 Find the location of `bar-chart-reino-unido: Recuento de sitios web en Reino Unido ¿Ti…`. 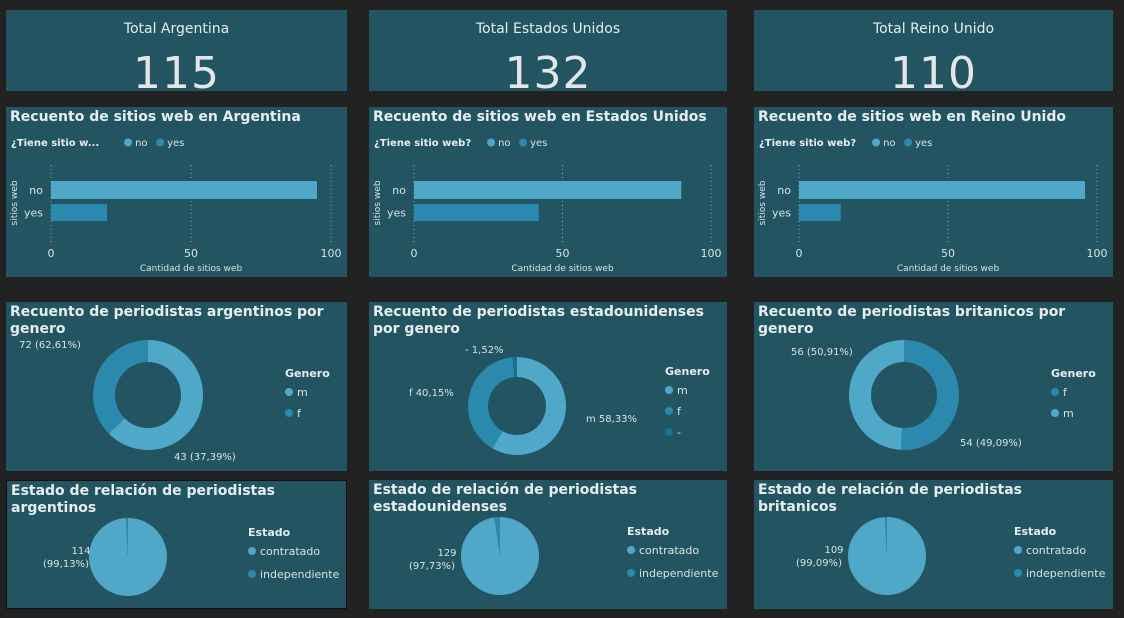

bar-chart-reino-unido: Recuento de sitios web en Reino Unido ¿Ti… is located at coordinates (933, 192).